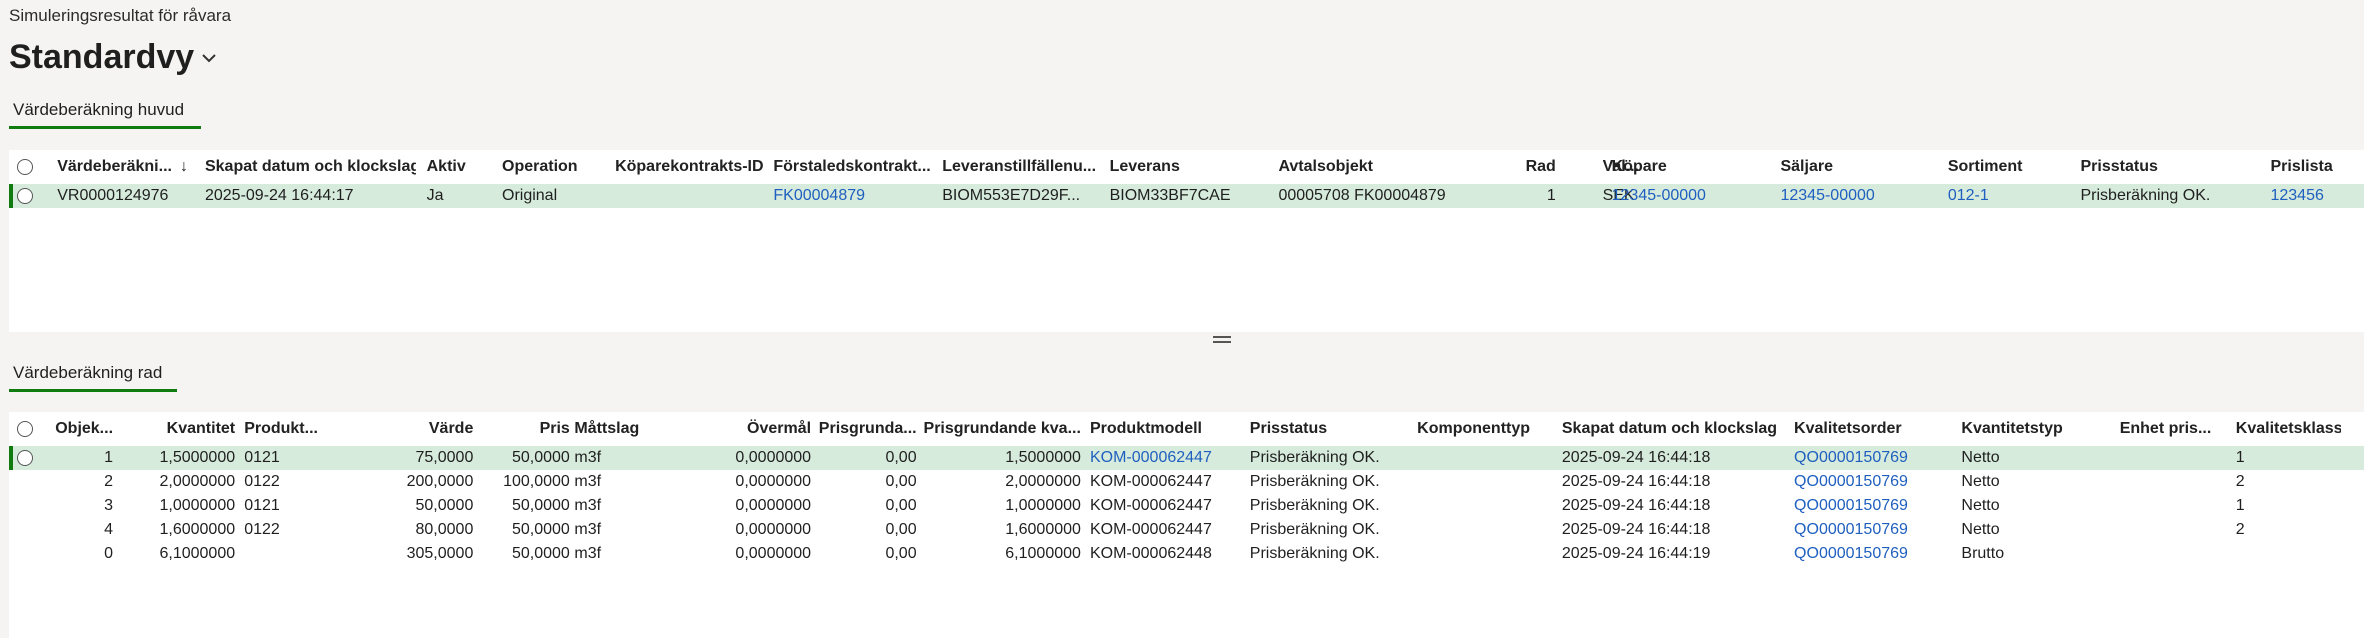 The width and height of the screenshot is (2364, 638). Describe the element at coordinates (1675, 429) in the screenshot. I see `line-grid-col-header: Skapat datum och klockslag` at that location.